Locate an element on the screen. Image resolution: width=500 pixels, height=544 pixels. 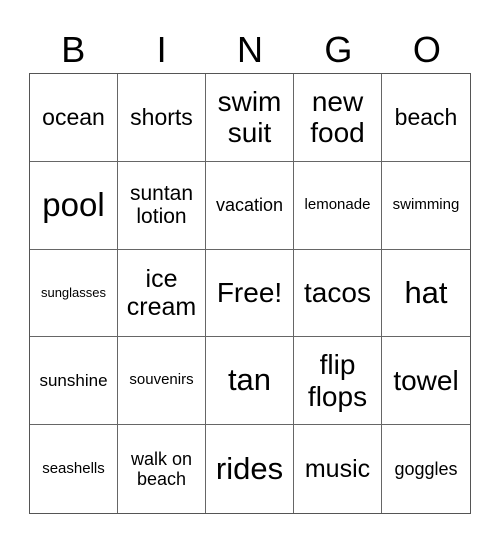
bingo-header: B I N G O is located at coordinates (250, 50).